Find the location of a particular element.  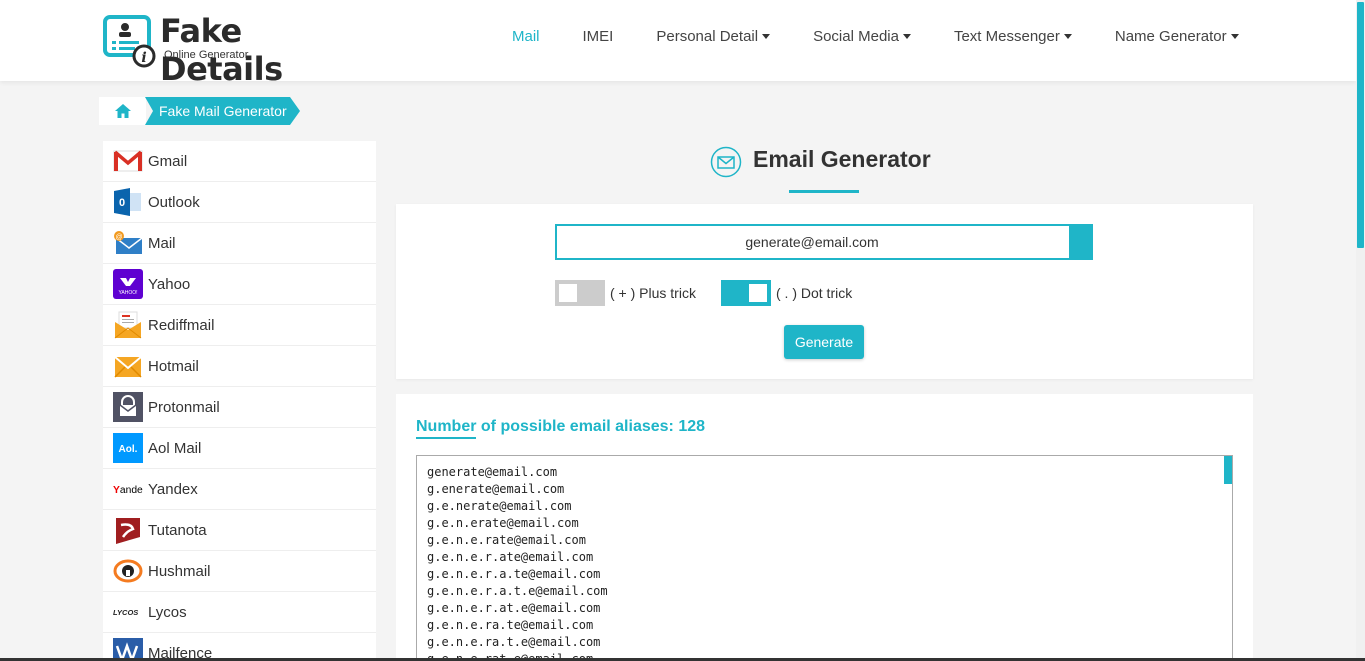

alias-line: g.e.n.erate@email.com is located at coordinates (503, 523).